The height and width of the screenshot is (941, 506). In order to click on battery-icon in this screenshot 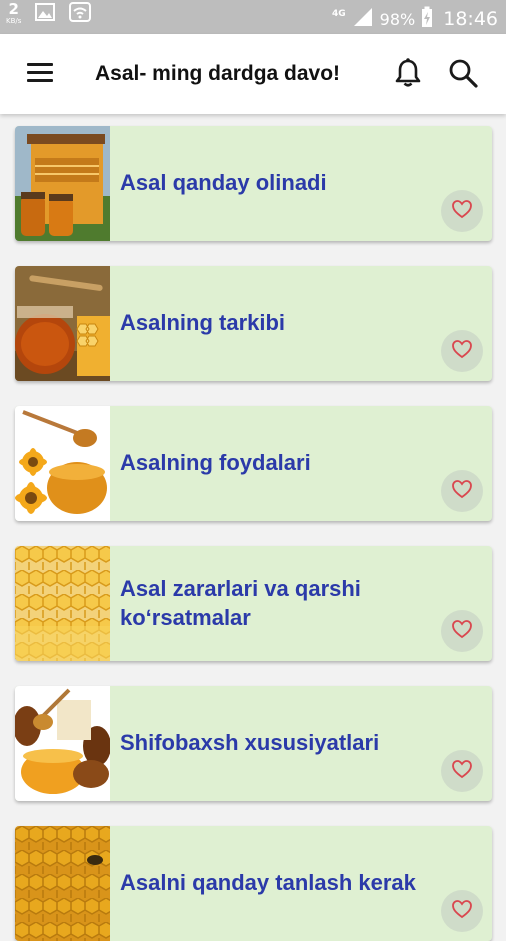, I will do `click(427, 19)`.